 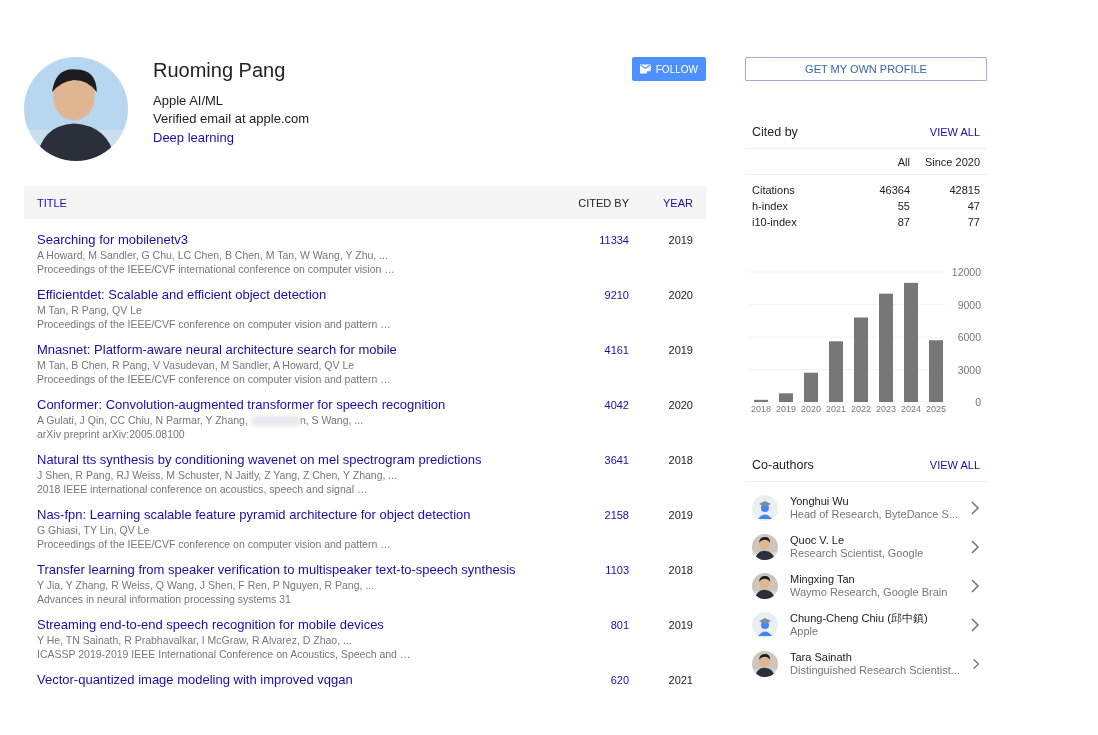 I want to click on x-tick-label: 2018, so click(x=761, y=408).